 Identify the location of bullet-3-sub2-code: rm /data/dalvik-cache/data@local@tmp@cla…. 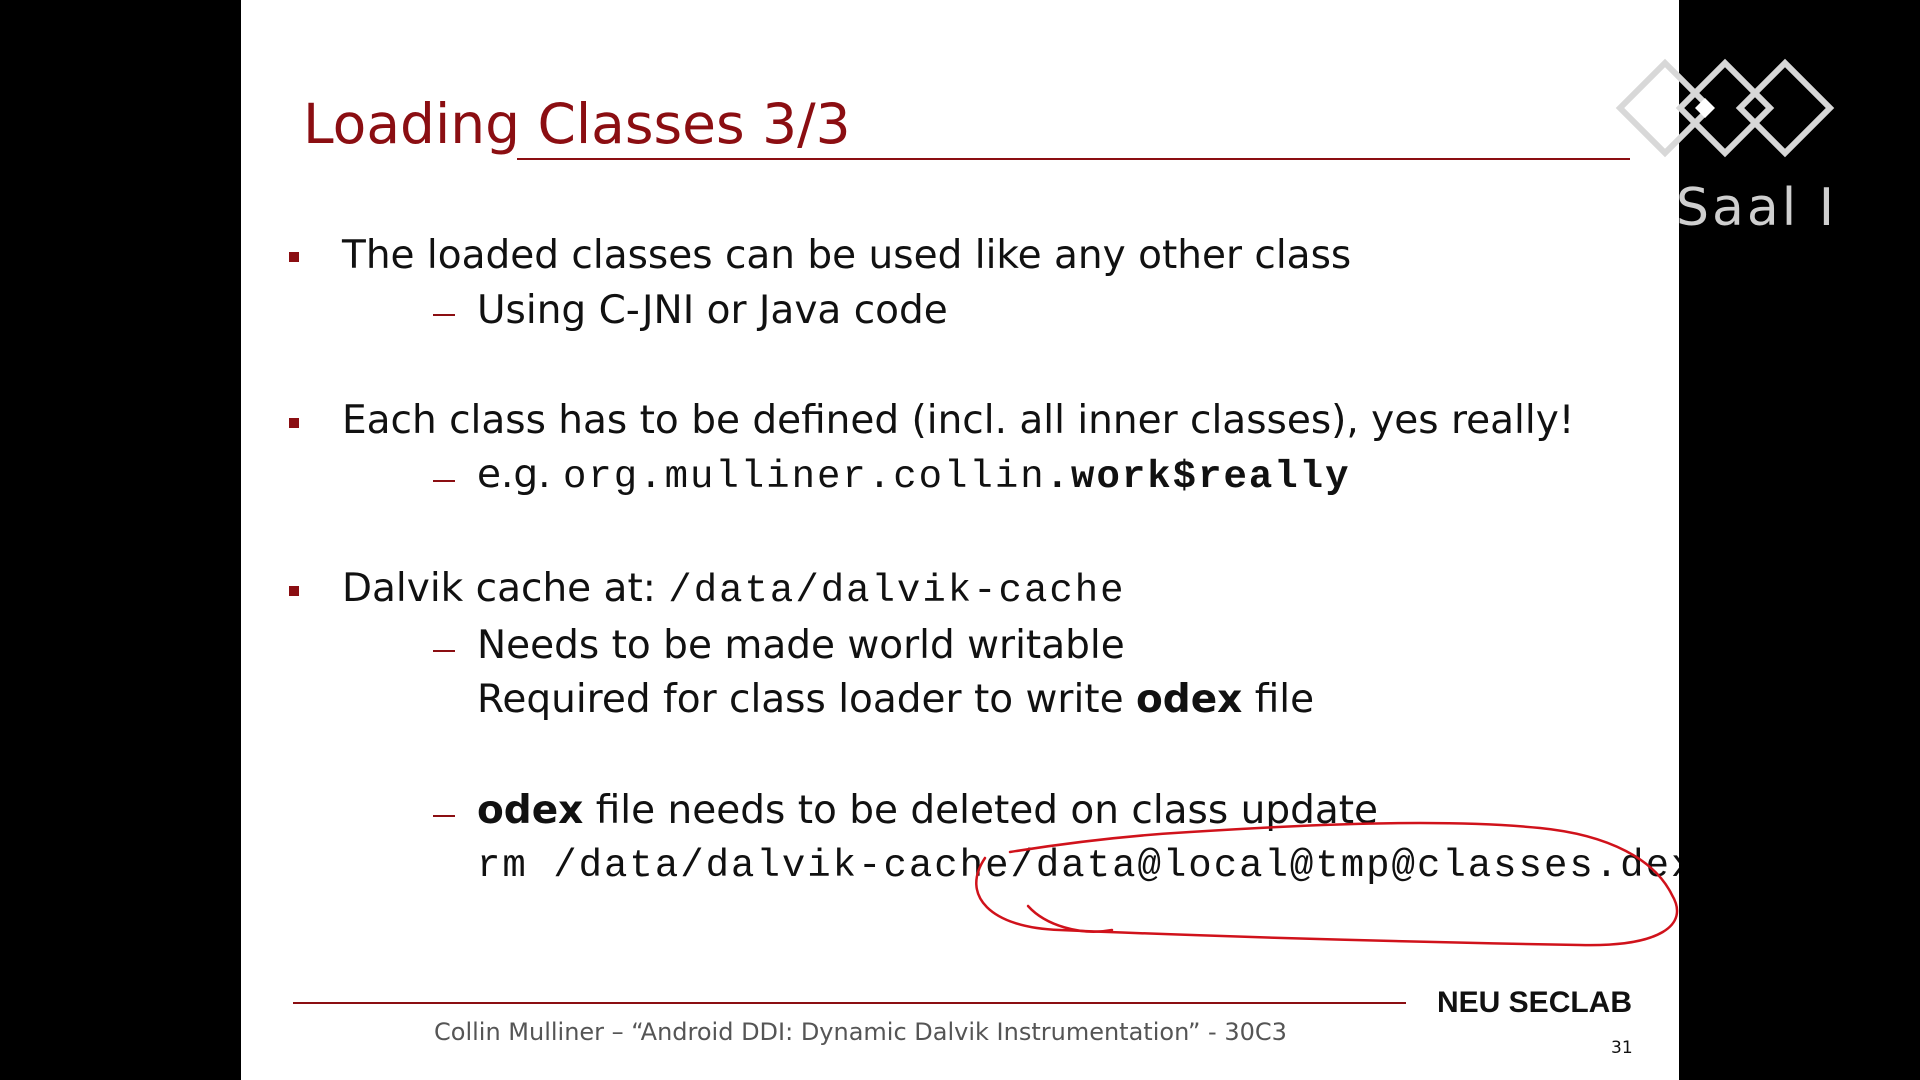
(1078, 866).